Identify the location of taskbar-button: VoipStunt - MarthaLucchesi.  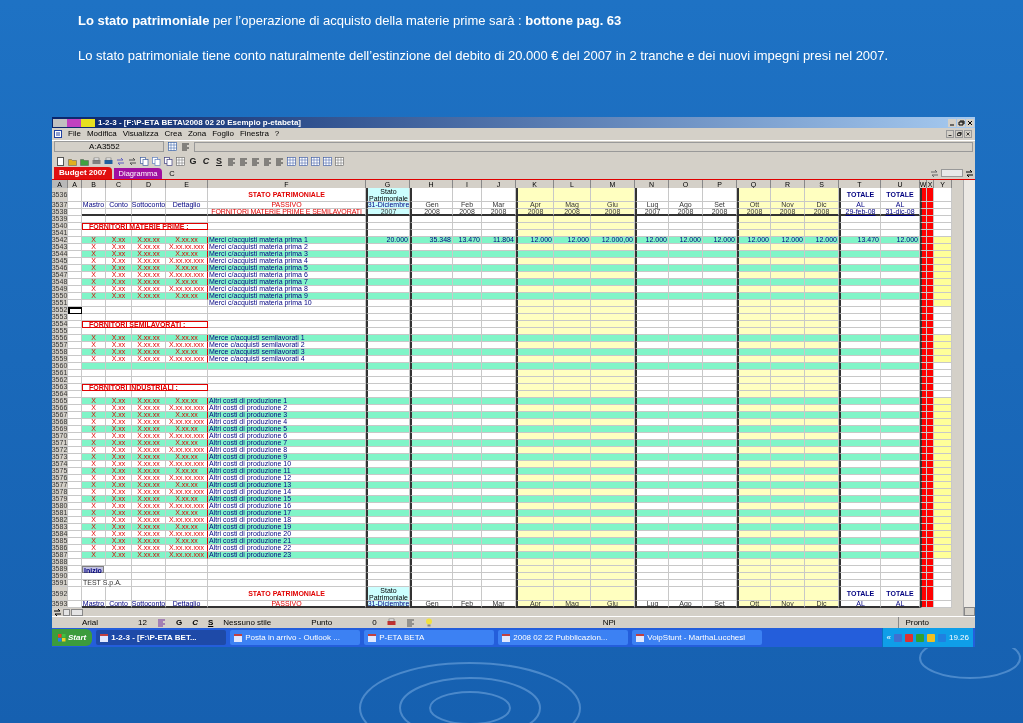
(697, 637).